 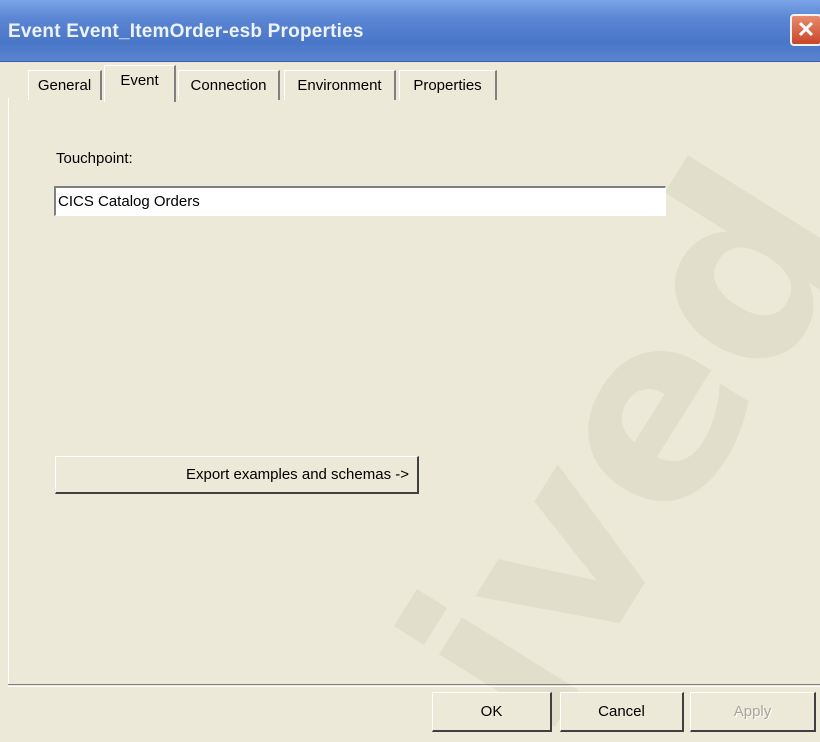 I want to click on panel-separator, so click(x=414, y=685).